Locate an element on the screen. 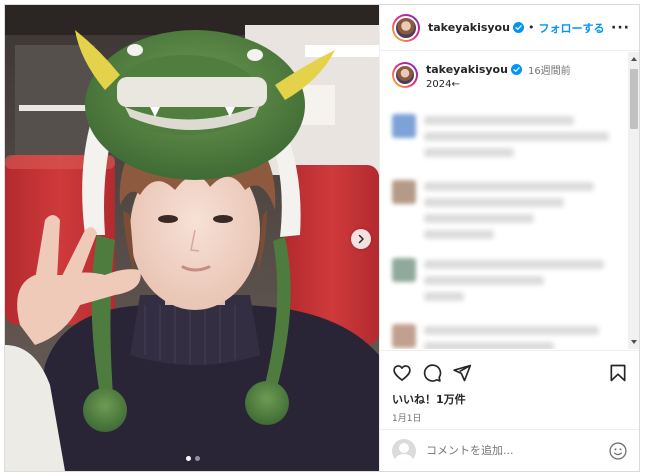 Image resolution: width=645 pixels, height=476 pixels. more-options-button: ··· is located at coordinates (620, 28).